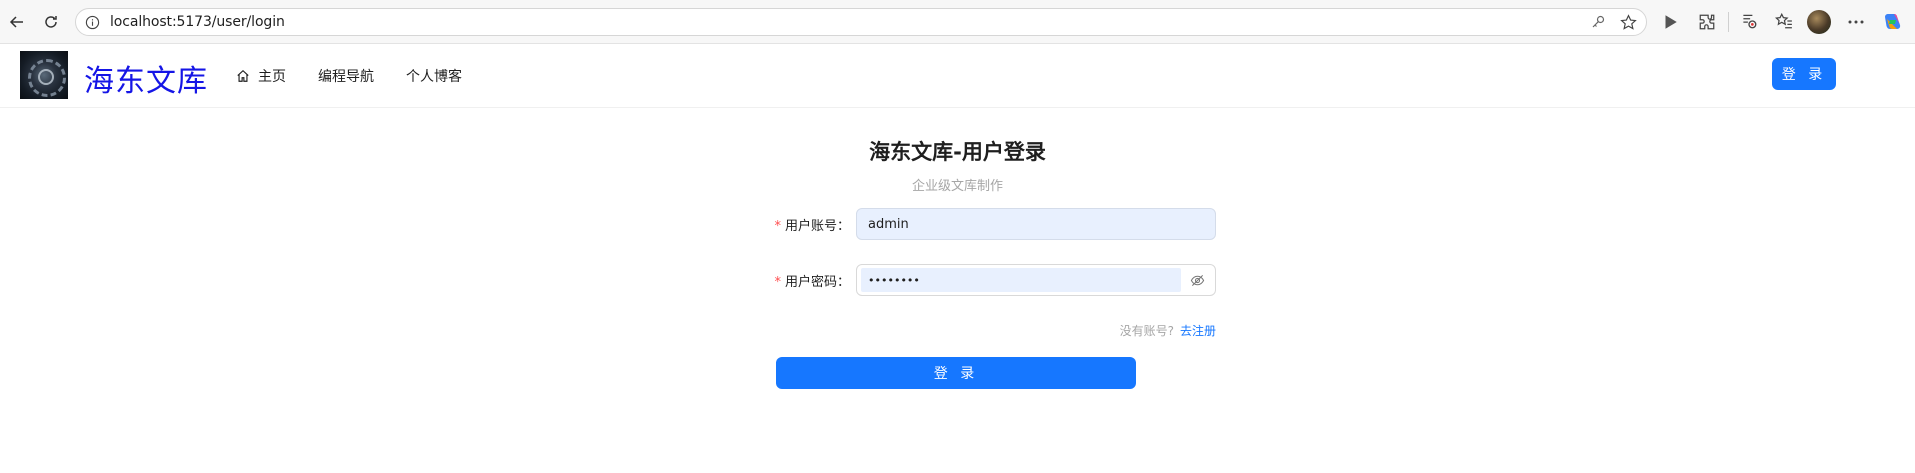 The image size is (1915, 473). Describe the element at coordinates (1784, 21) in the screenshot. I see `favorites-icon` at that location.